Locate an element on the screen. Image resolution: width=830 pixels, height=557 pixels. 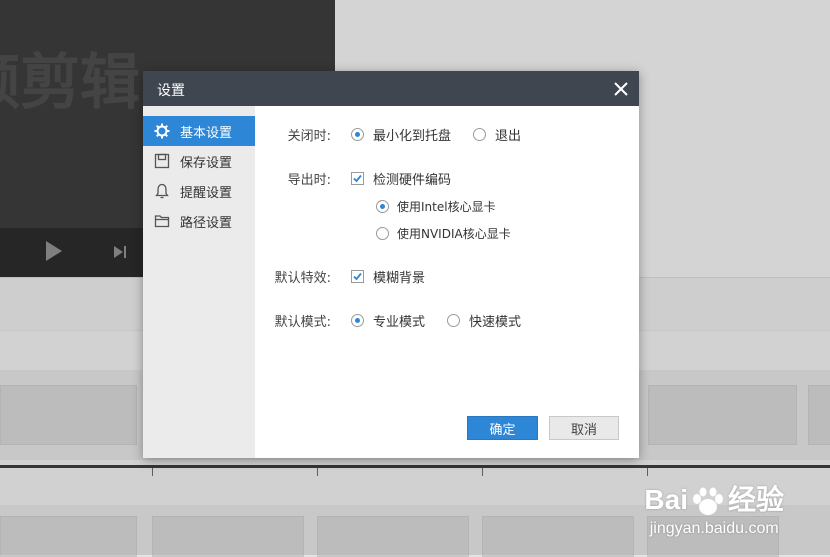
sidebar-item-path: 路径设置 is located at coordinates (199, 221).